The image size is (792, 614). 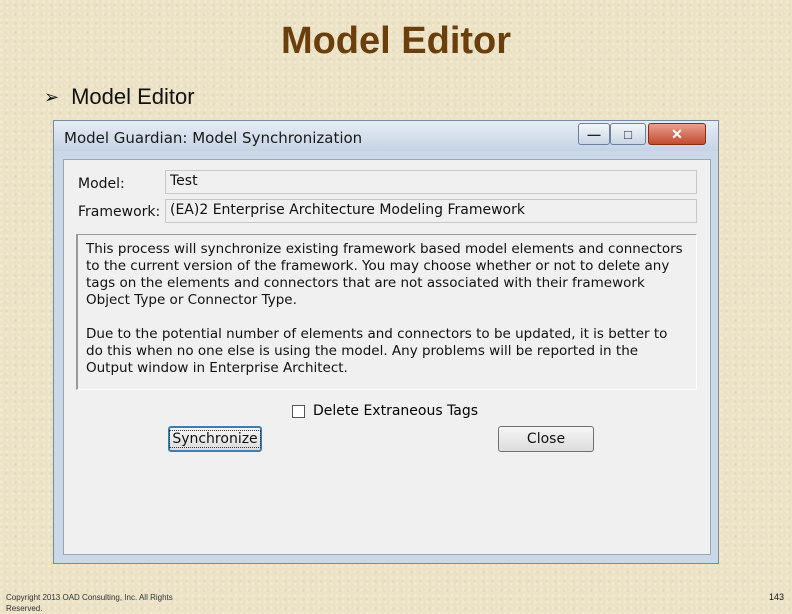 What do you see at coordinates (776, 597) in the screenshot?
I see `page-number: 143` at bounding box center [776, 597].